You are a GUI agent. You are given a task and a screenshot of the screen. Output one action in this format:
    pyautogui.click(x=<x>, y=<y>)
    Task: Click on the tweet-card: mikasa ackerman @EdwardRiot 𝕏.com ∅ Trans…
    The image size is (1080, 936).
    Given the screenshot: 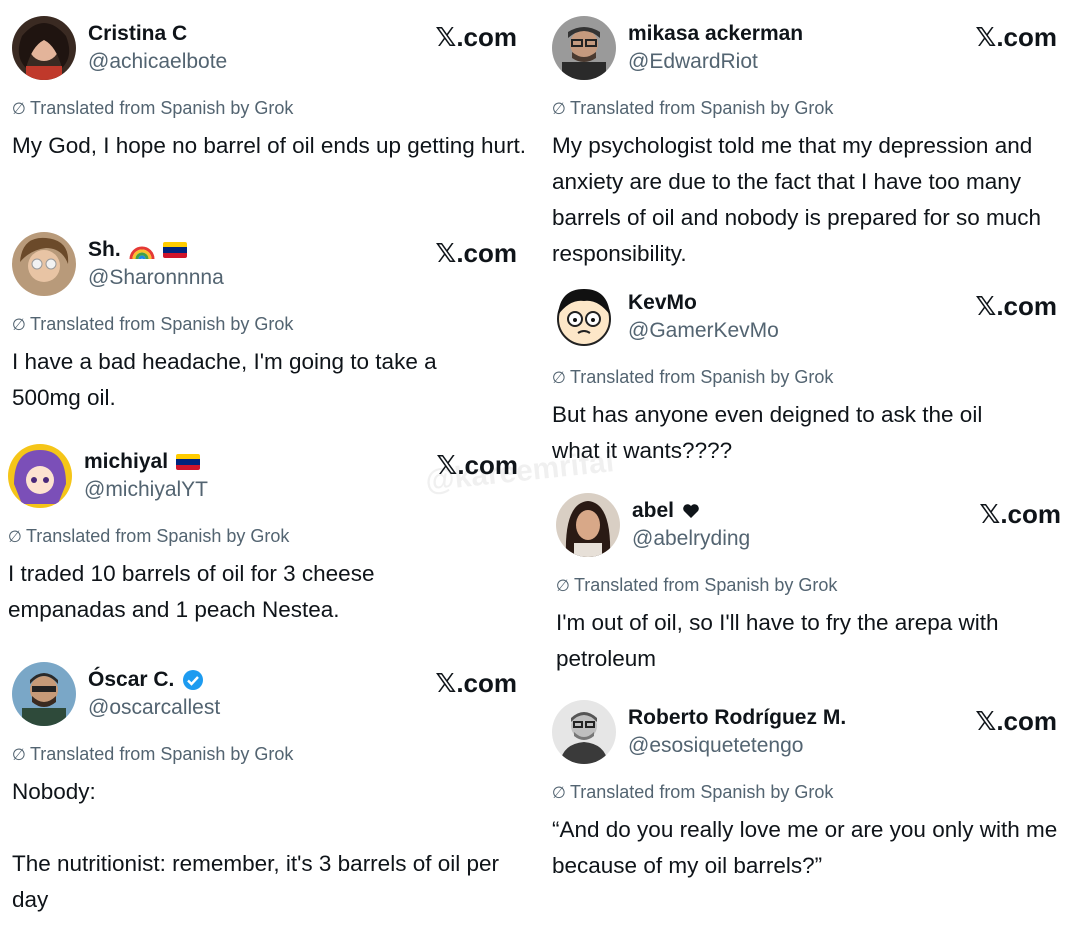 What is the action you would take?
    pyautogui.click(x=804, y=146)
    